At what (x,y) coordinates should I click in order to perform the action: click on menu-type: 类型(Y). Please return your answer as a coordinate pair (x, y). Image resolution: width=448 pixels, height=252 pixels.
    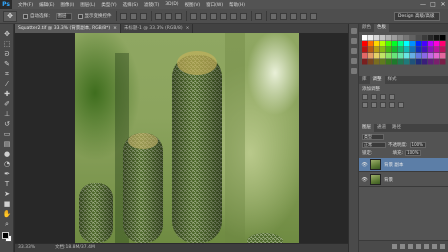
    Looking at the image, I should click on (108, 5).